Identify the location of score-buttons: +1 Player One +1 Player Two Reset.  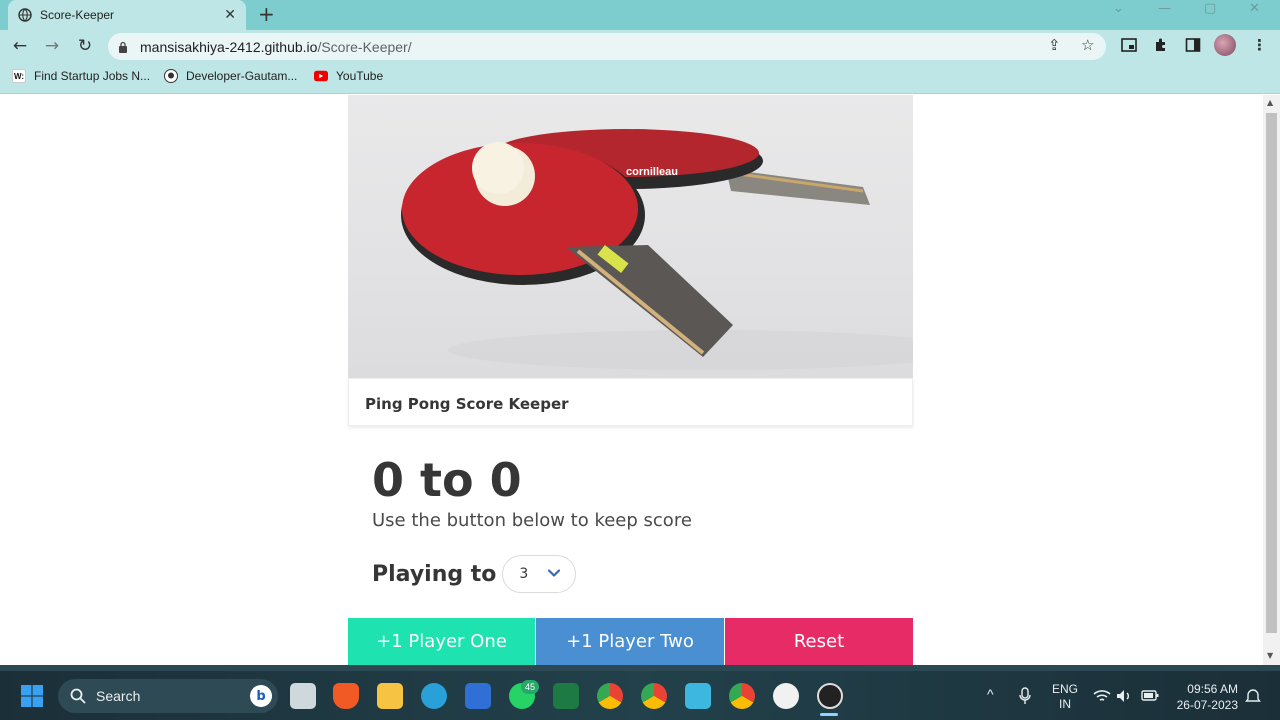
(630, 641).